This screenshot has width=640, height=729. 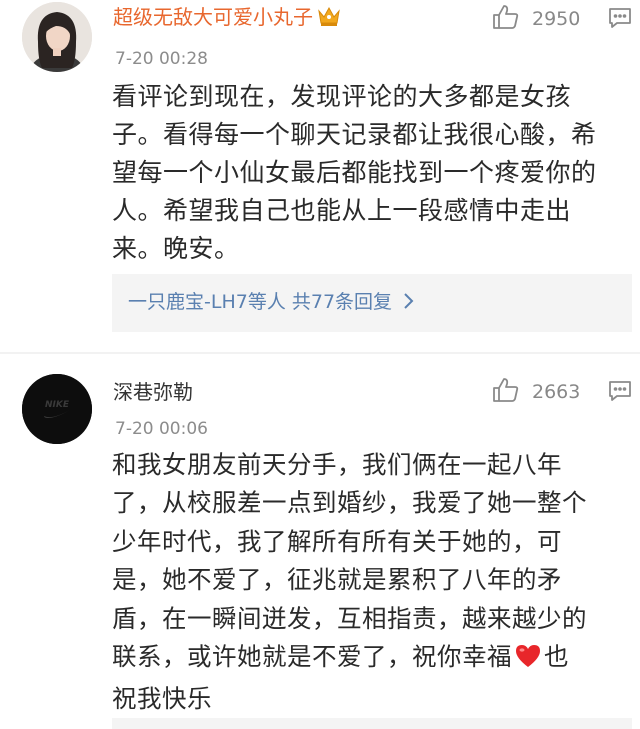 I want to click on comment-line: 和我女朋友前天分手，我们俩在一起八年, so click(x=337, y=464).